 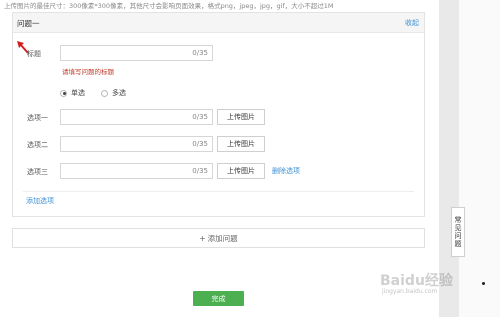 I want to click on collapse-link: 收起, so click(x=412, y=23).